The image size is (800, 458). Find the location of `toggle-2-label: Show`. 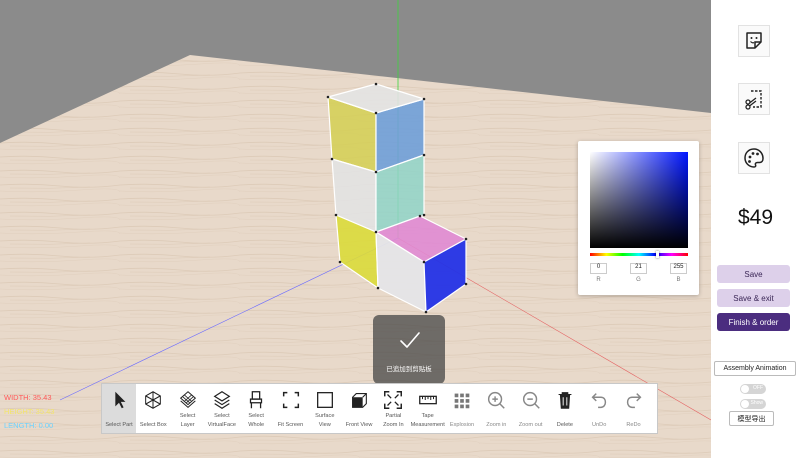

toggle-2-label: Show is located at coordinates (756, 403).